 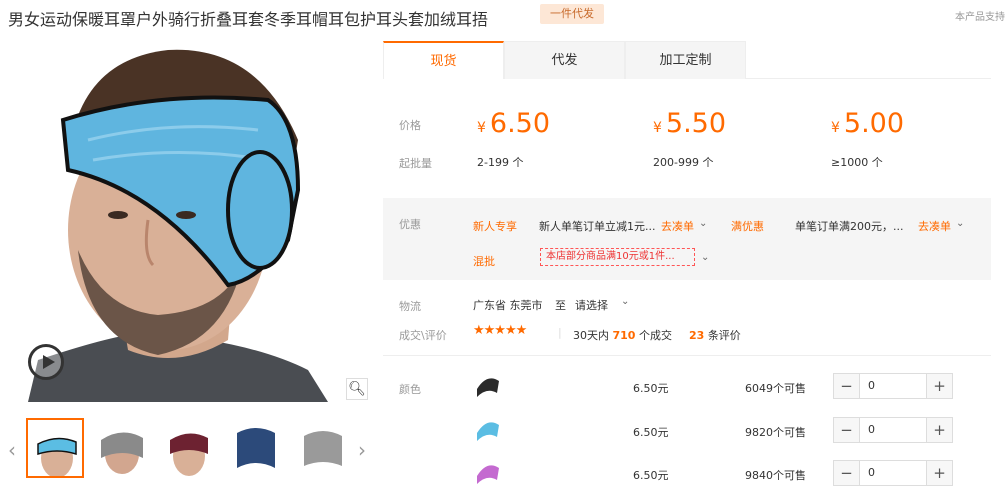 What do you see at coordinates (564, 60) in the screenshot?
I see `tab-dropship: 代发` at bounding box center [564, 60].